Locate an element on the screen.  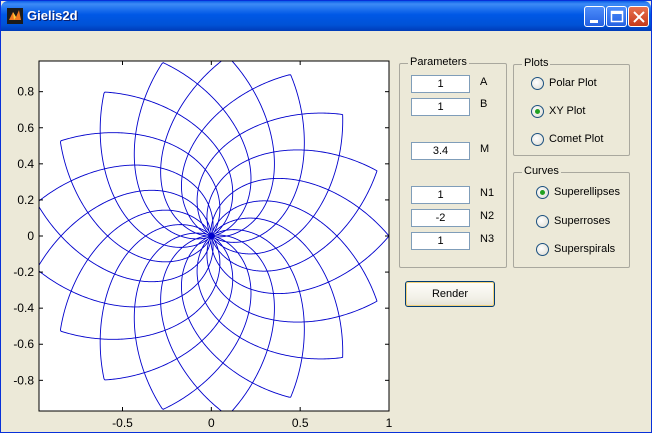
close-button is located at coordinates (638, 16).